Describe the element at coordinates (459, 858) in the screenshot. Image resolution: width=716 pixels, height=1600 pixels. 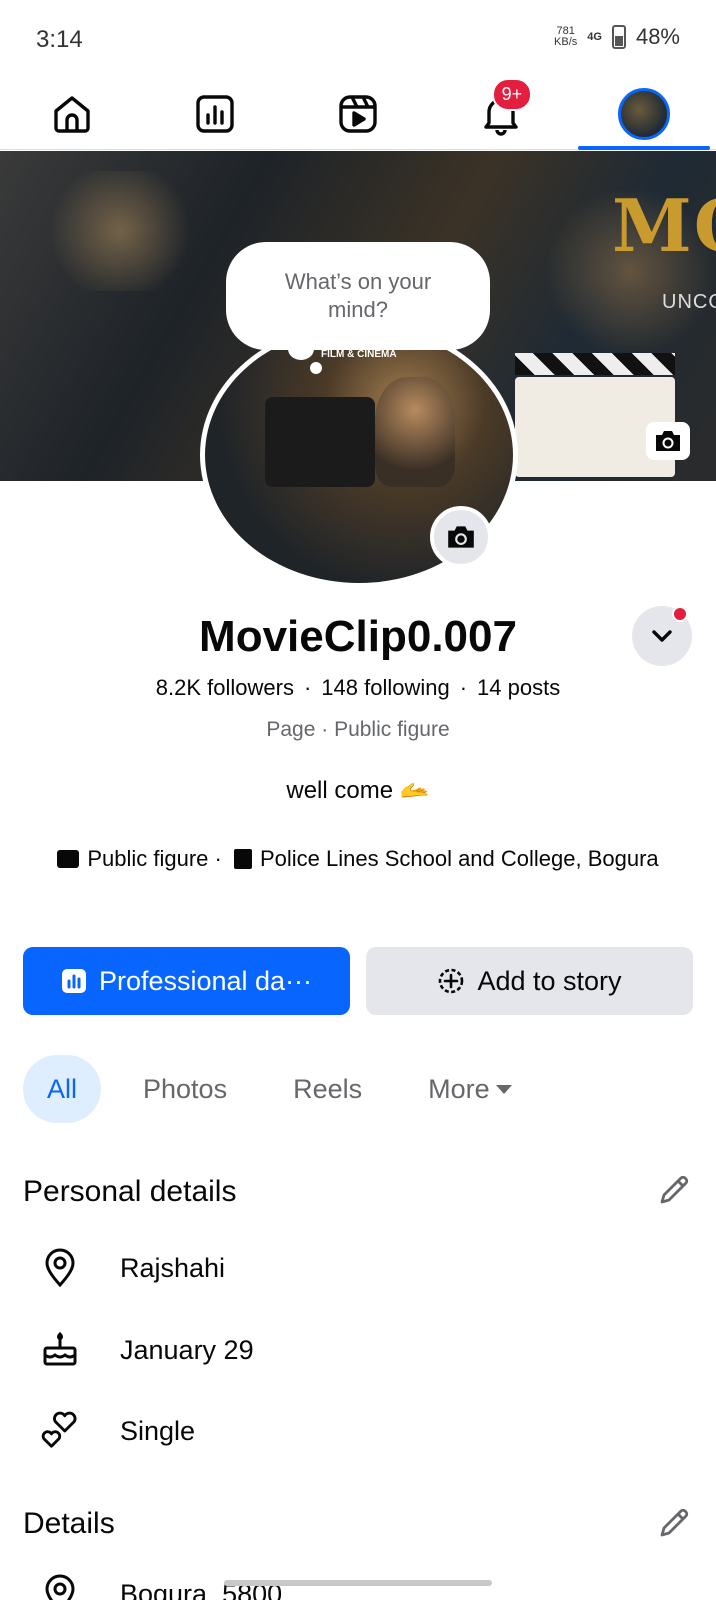
I see `school-text: Police Lines School and College, Bogura` at that location.